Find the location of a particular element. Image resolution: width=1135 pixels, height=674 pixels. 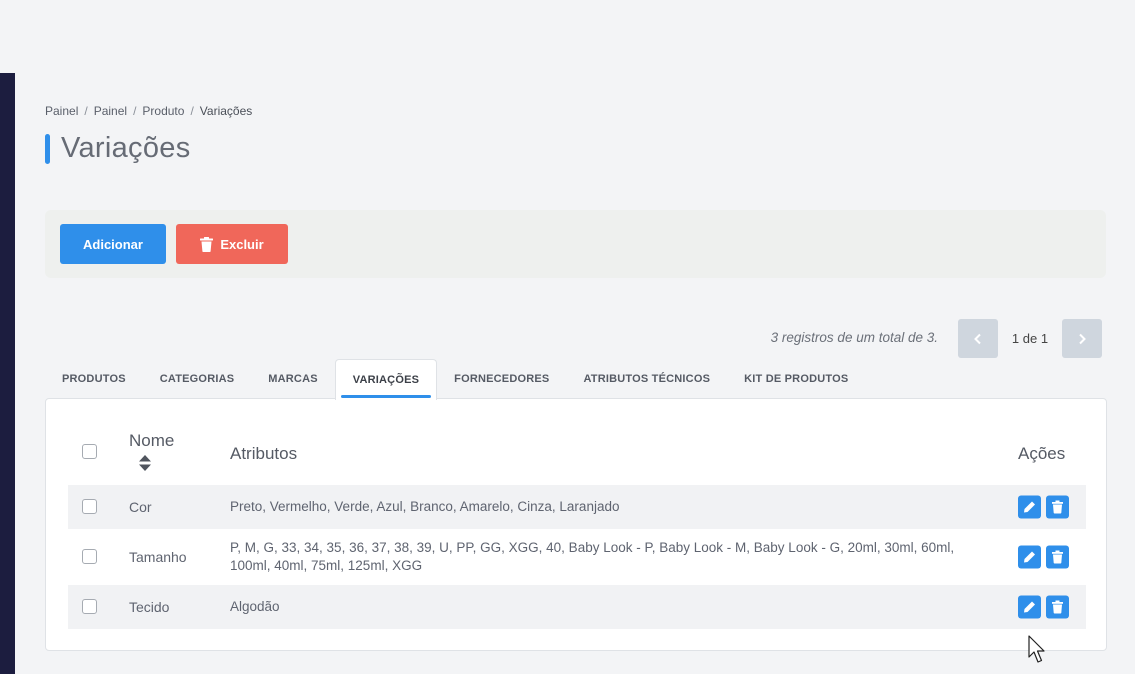

tab-fornecedores: FORNECEDORES is located at coordinates (501, 379).